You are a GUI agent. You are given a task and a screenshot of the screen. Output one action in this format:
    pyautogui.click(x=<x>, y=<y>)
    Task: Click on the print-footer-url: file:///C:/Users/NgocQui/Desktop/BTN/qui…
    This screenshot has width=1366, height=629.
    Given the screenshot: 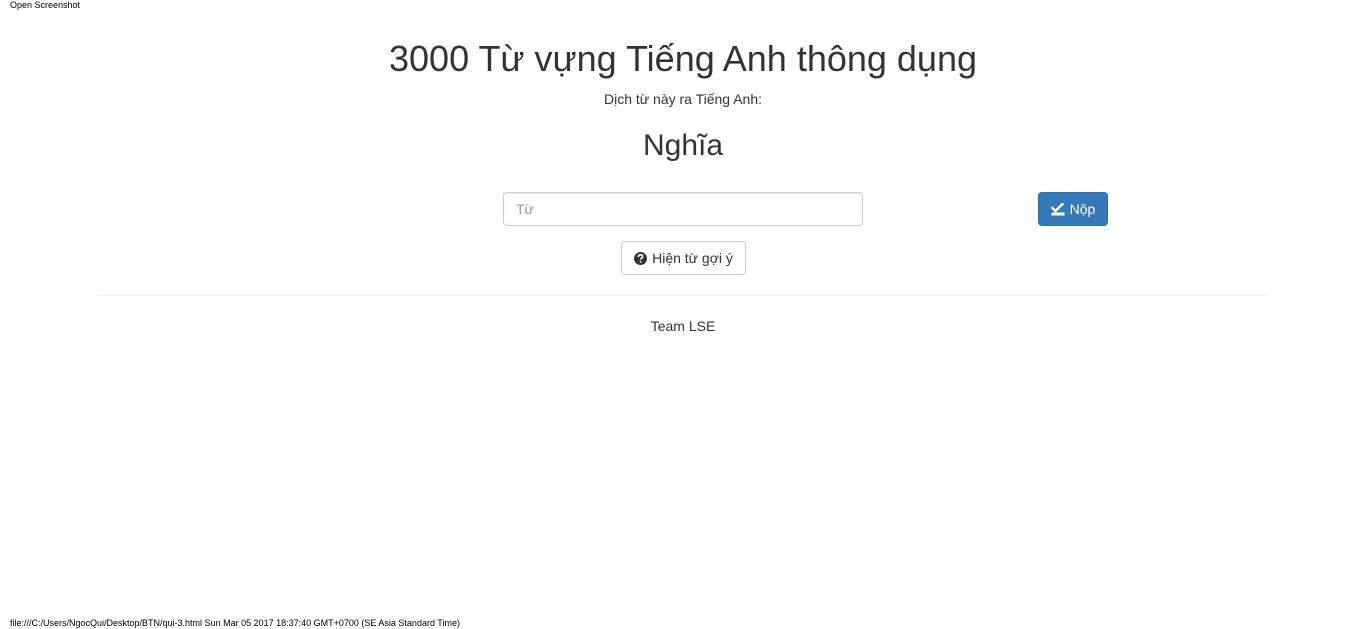 What is the action you would take?
    pyautogui.click(x=235, y=623)
    